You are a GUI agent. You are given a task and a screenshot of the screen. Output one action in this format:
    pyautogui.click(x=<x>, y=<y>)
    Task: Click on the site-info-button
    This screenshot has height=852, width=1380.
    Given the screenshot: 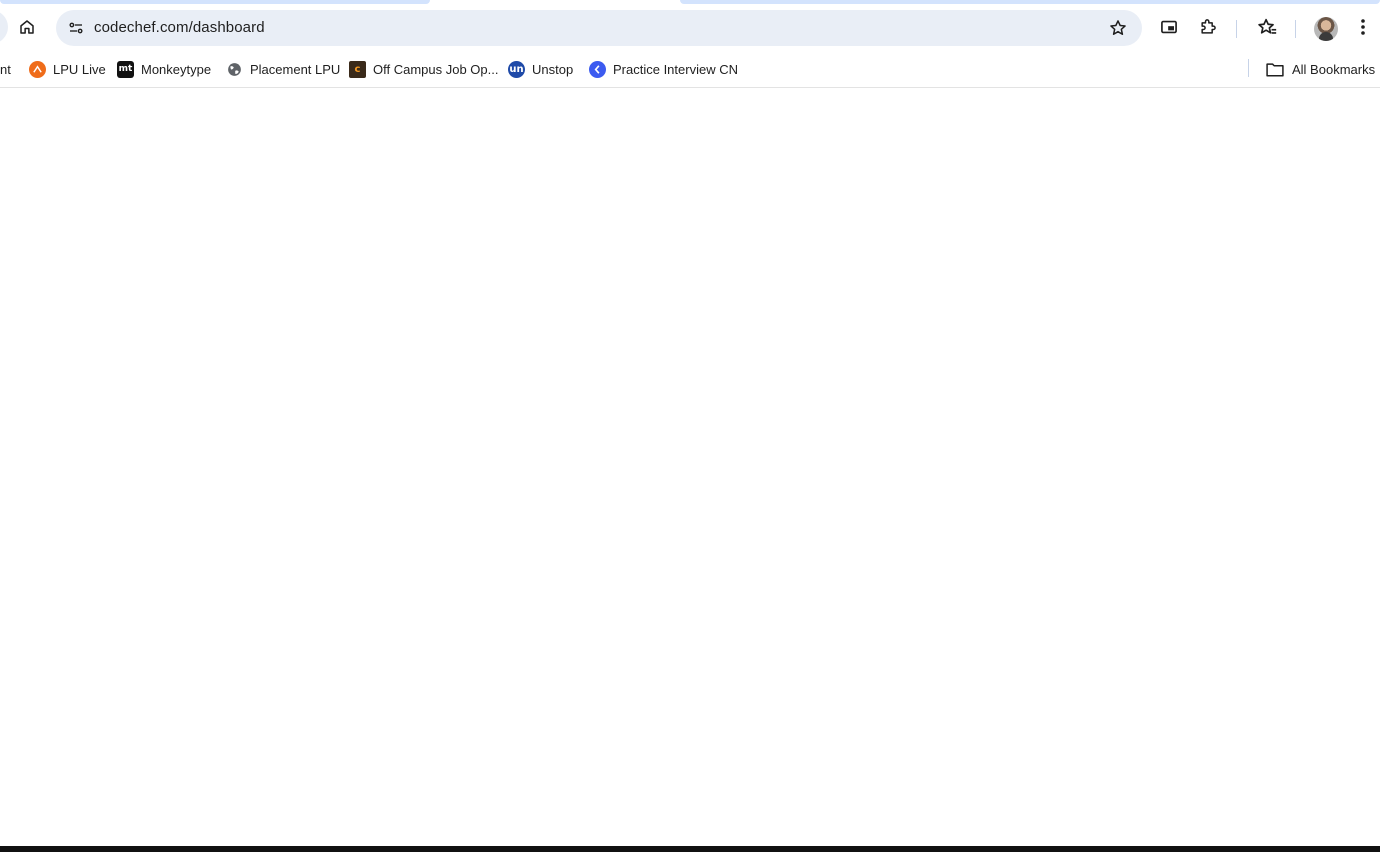 What is the action you would take?
    pyautogui.click(x=76, y=28)
    